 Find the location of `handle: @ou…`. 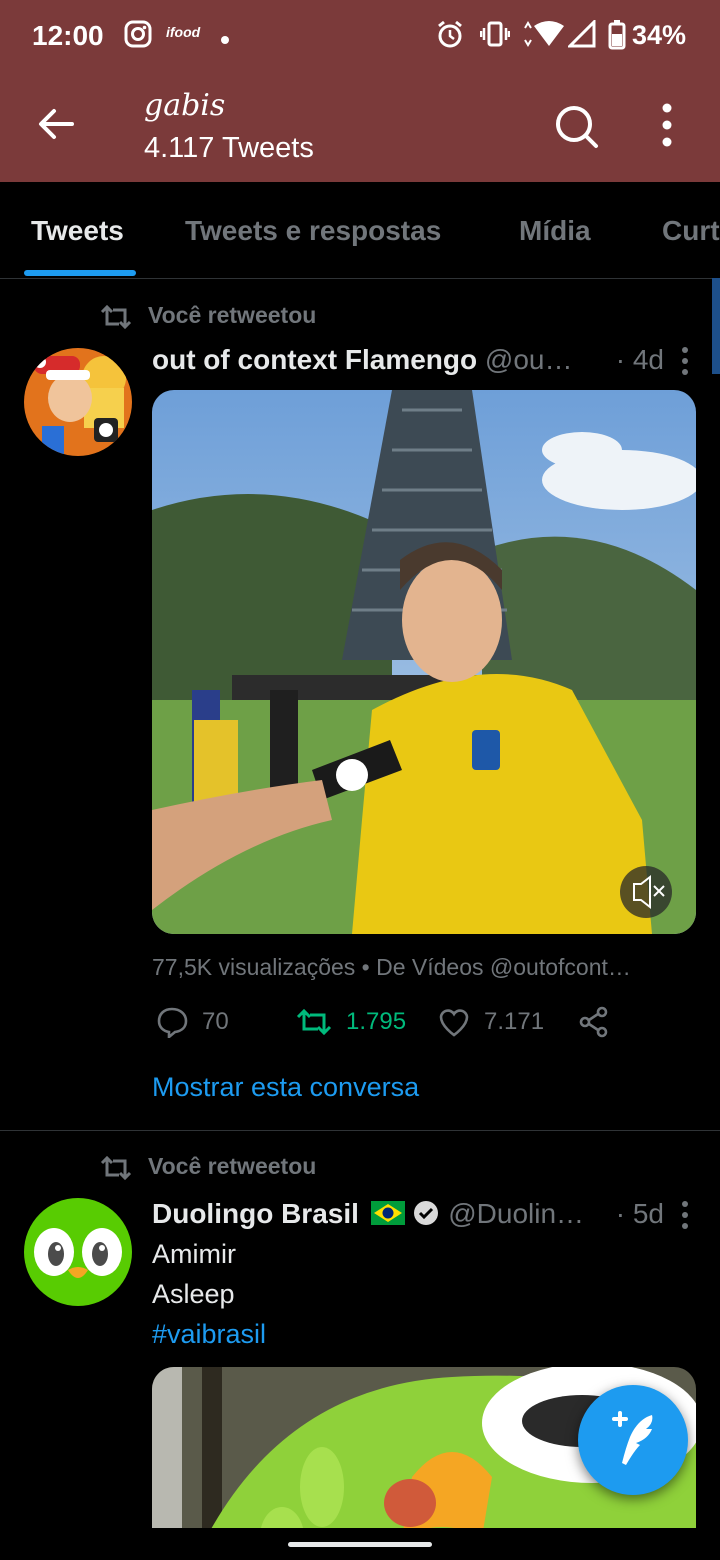

handle: @ou… is located at coordinates (529, 359).